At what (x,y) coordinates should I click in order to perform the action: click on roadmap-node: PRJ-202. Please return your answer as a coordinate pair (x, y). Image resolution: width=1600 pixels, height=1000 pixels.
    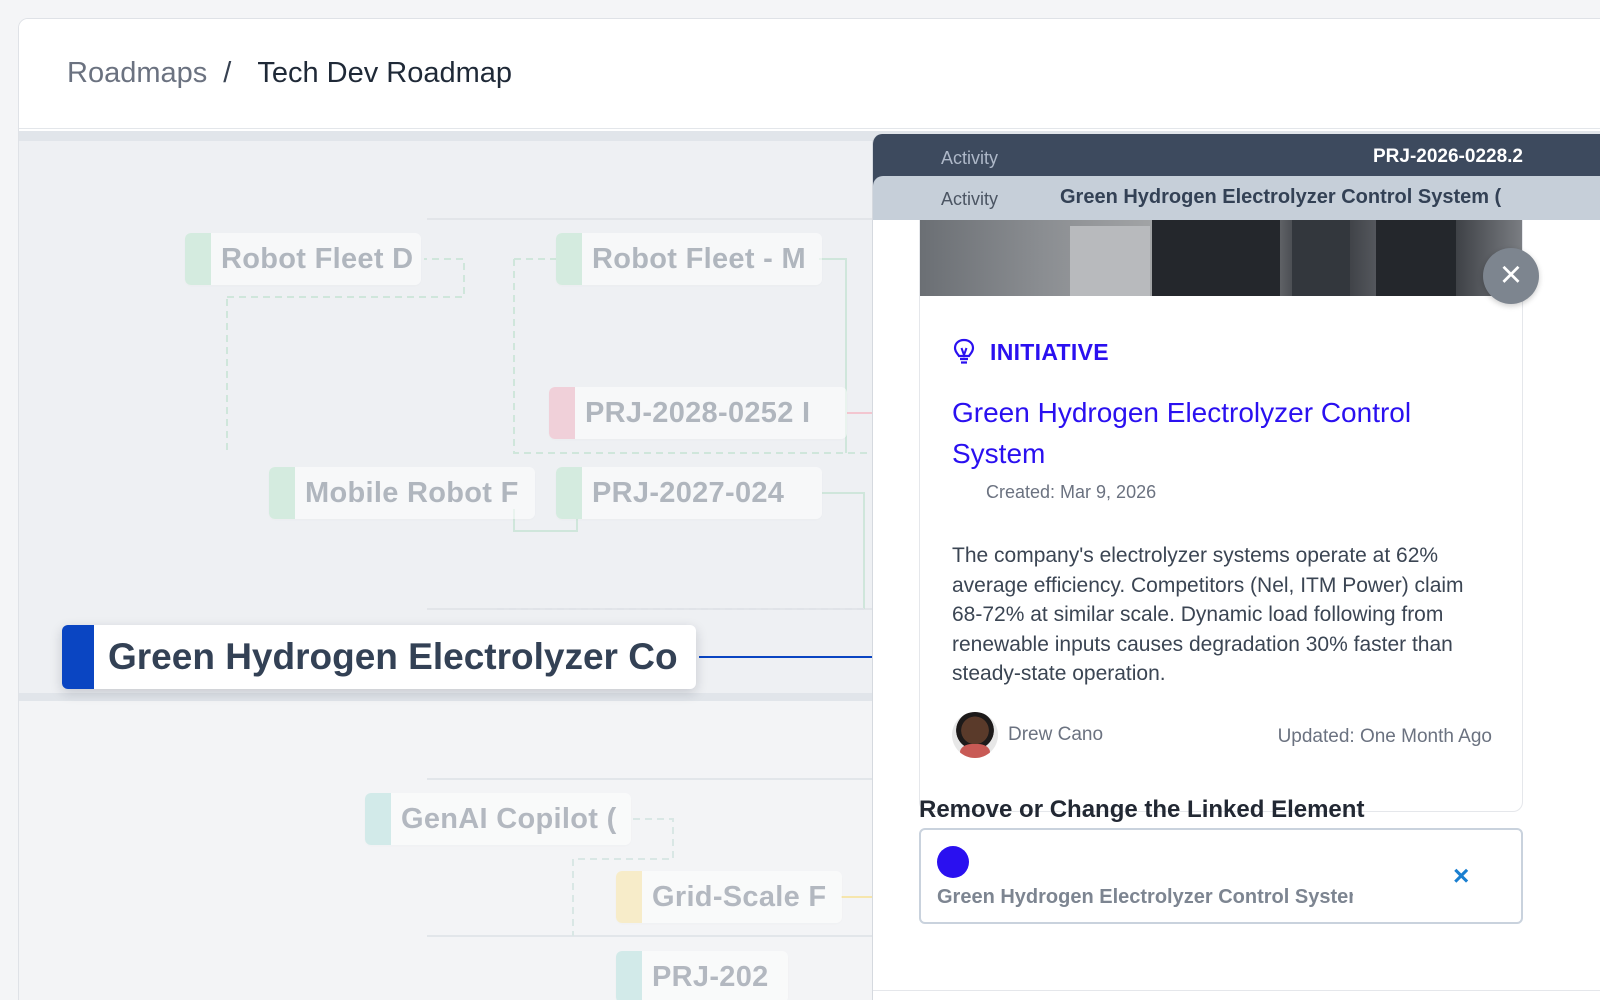
    Looking at the image, I should click on (702, 975).